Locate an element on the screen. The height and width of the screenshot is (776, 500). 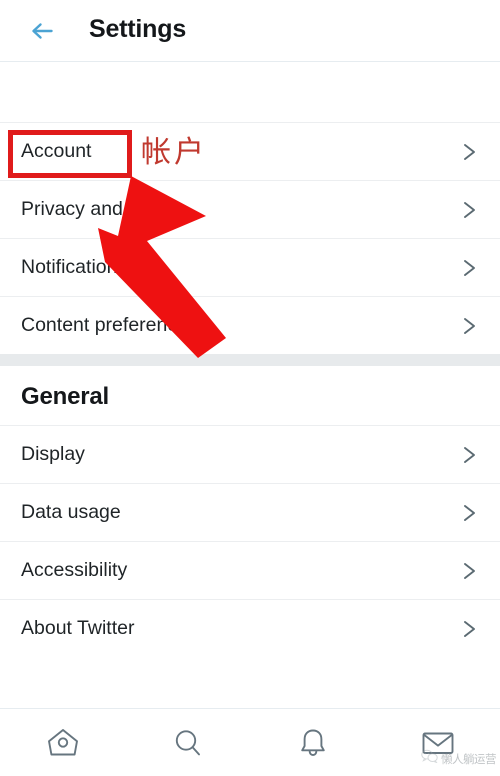
home-icon is located at coordinates (63, 743).